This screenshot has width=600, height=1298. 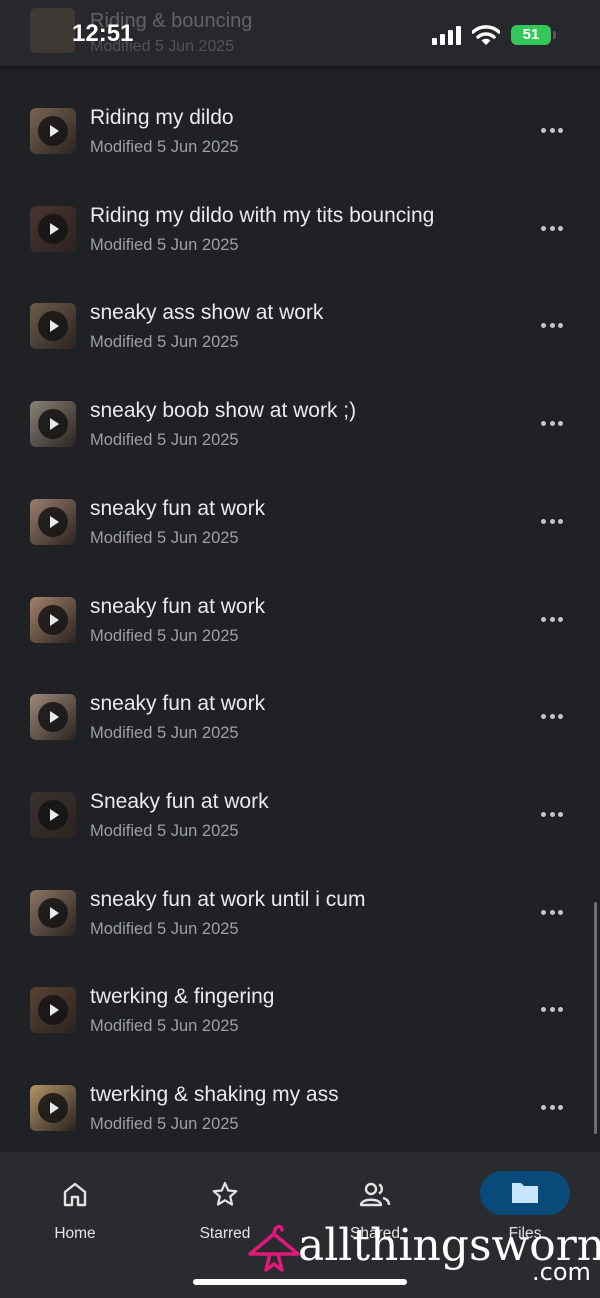 What do you see at coordinates (75, 1194) in the screenshot?
I see `home-icon` at bounding box center [75, 1194].